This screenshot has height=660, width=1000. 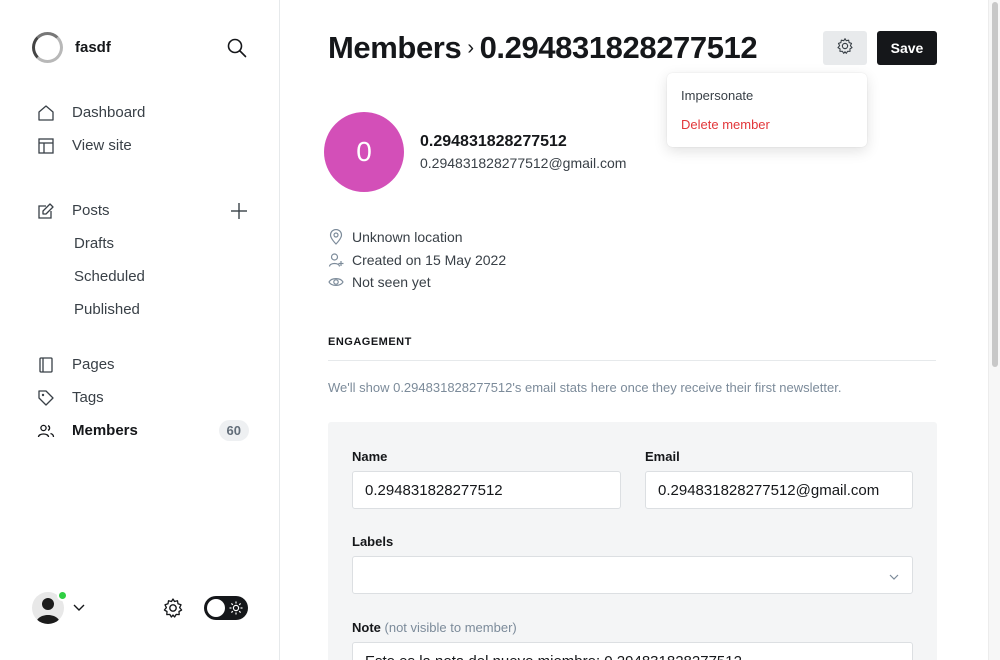 What do you see at coordinates (146, 309) in the screenshot?
I see `nav-item-published: Published` at bounding box center [146, 309].